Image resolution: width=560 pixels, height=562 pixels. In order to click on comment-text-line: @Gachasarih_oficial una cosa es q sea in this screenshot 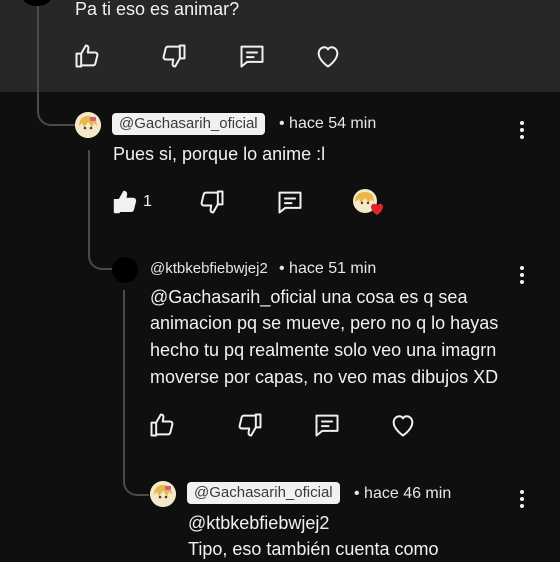, I will do `click(309, 297)`.